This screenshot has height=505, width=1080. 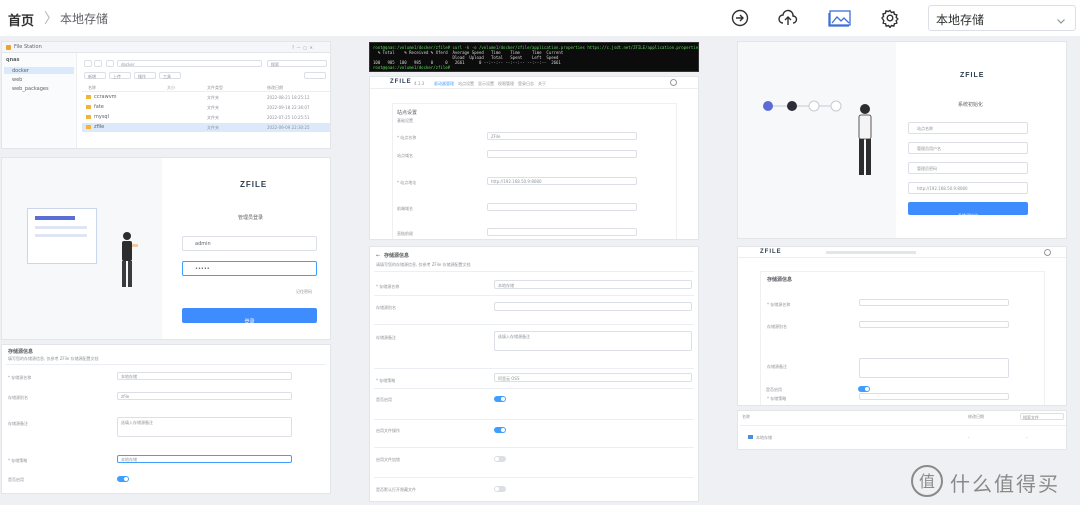 What do you see at coordinates (817, 140) in the screenshot?
I see `wizard-illustration` at bounding box center [817, 140].